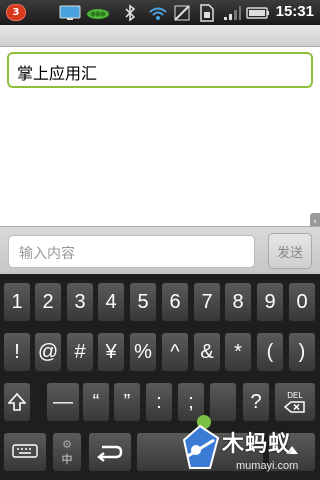 The height and width of the screenshot is (480, 320). What do you see at coordinates (302, 352) in the screenshot?
I see `key-right-paren: )` at bounding box center [302, 352].